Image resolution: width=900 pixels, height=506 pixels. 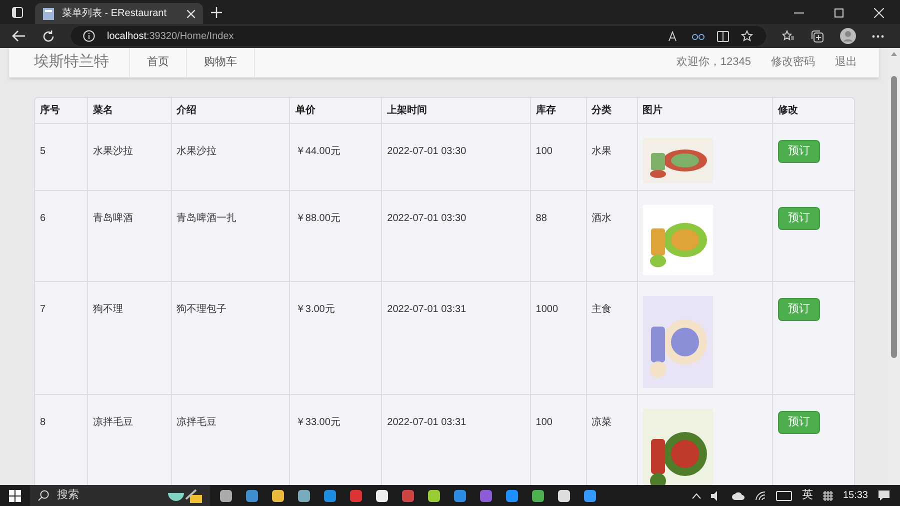 I want to click on table-cell: 主食, so click(x=602, y=309).